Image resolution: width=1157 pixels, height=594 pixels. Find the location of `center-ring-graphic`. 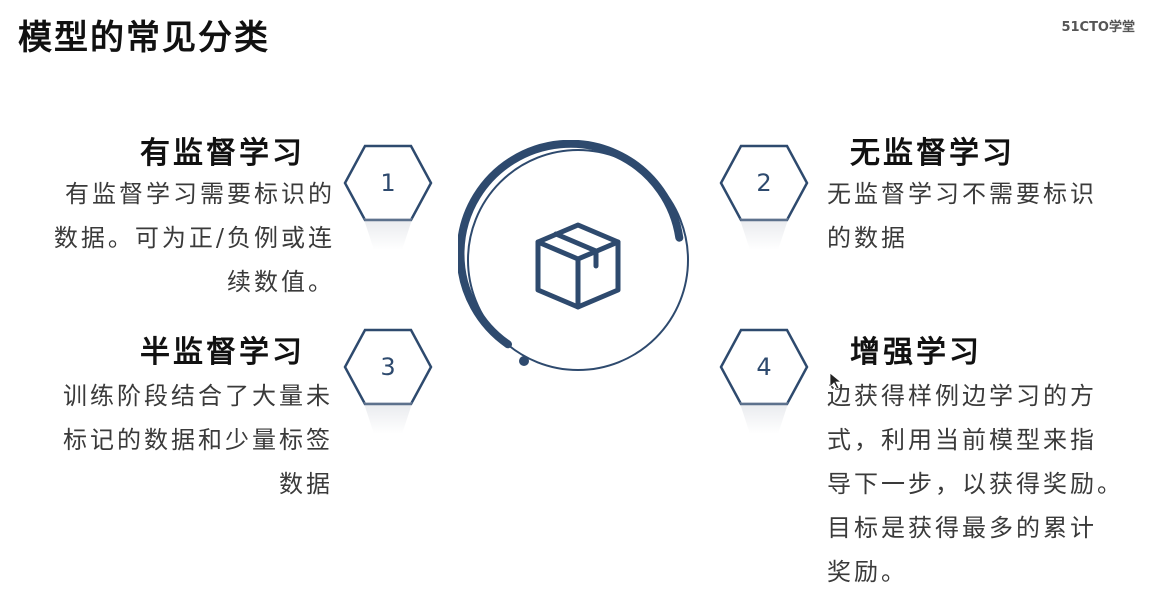

center-ring-graphic is located at coordinates (577, 259).